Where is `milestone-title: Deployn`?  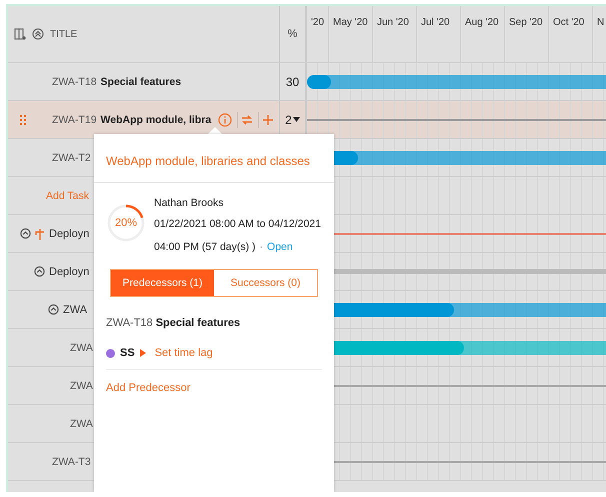 milestone-title: Deployn is located at coordinates (69, 234).